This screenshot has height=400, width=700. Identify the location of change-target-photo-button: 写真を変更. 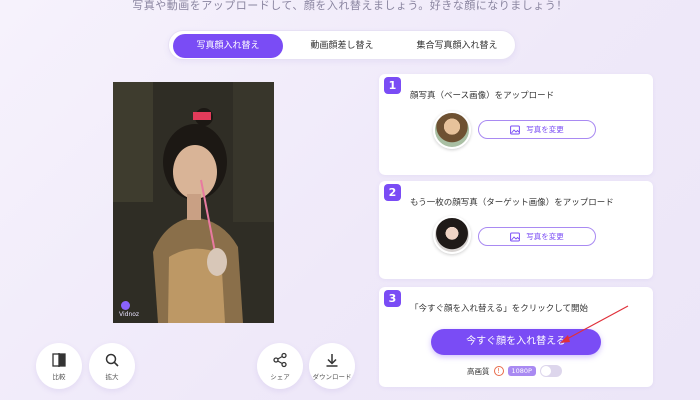
(537, 236).